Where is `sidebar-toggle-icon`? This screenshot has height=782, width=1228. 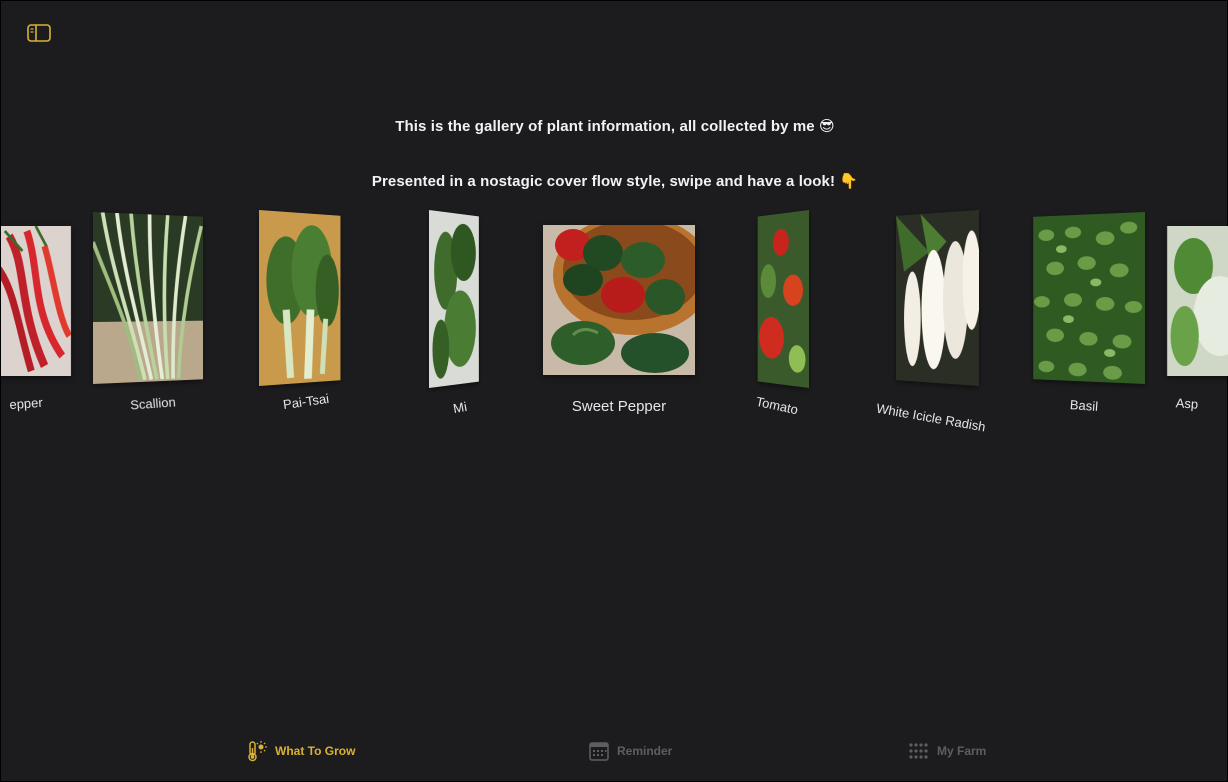 sidebar-toggle-icon is located at coordinates (39, 33).